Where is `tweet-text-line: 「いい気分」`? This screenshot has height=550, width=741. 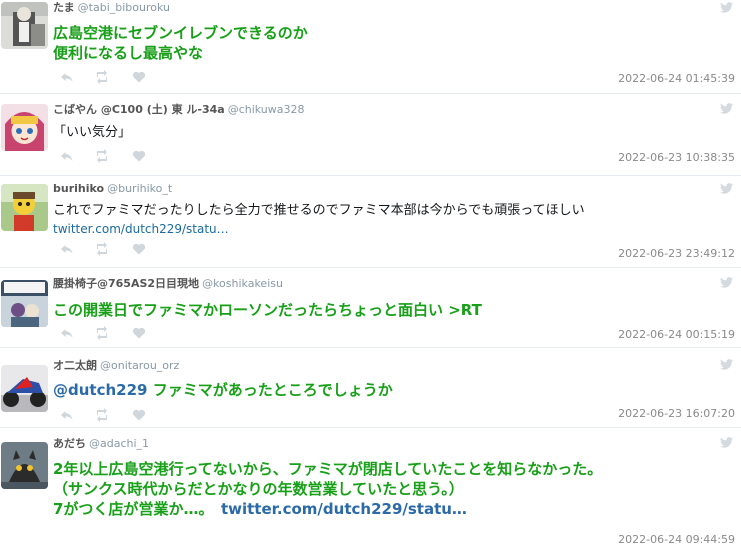 tweet-text-line: 「いい気分」 is located at coordinates (92, 132).